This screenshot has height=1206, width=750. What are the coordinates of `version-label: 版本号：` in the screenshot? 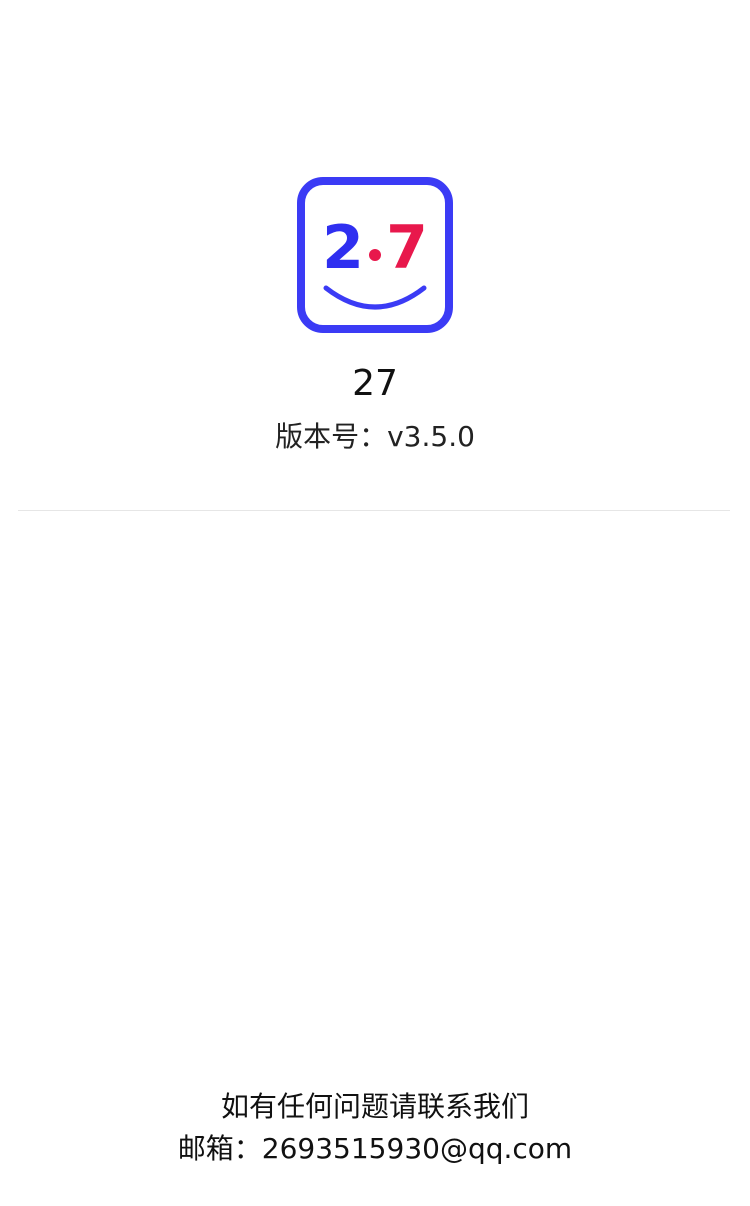 It's located at (331, 436).